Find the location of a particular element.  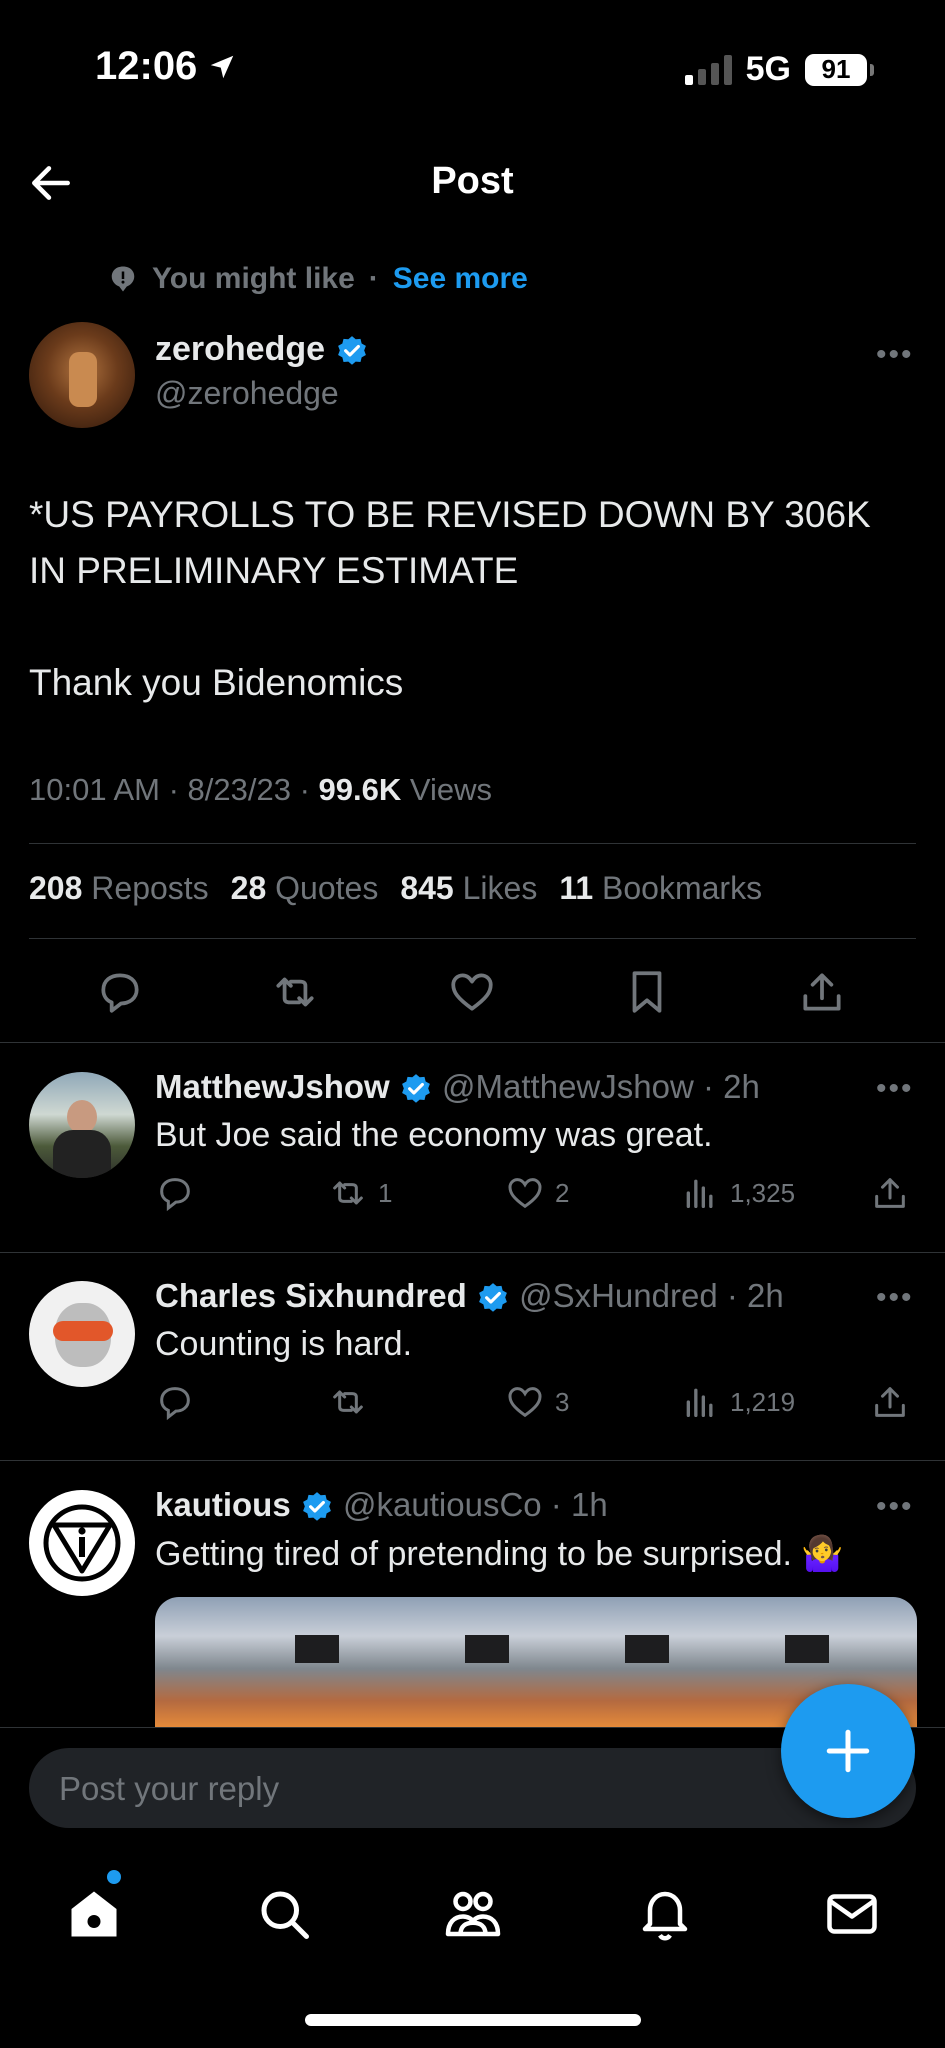

post-action-bar is located at coordinates (472, 995).